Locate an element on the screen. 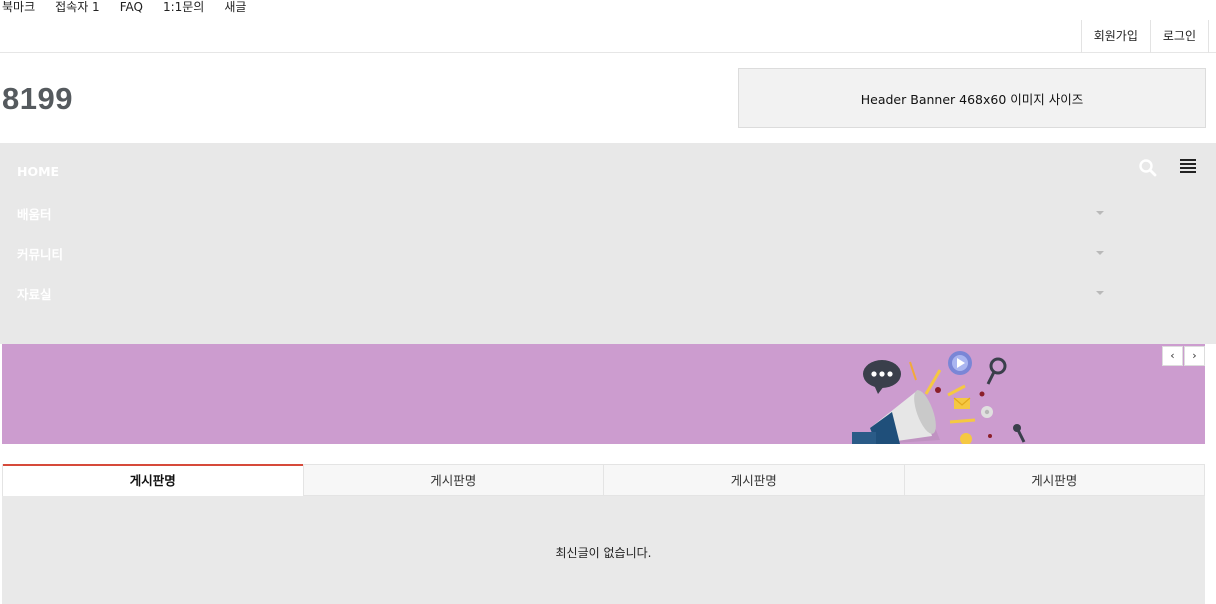  visitors-link: 접속자 1 is located at coordinates (77, 7).